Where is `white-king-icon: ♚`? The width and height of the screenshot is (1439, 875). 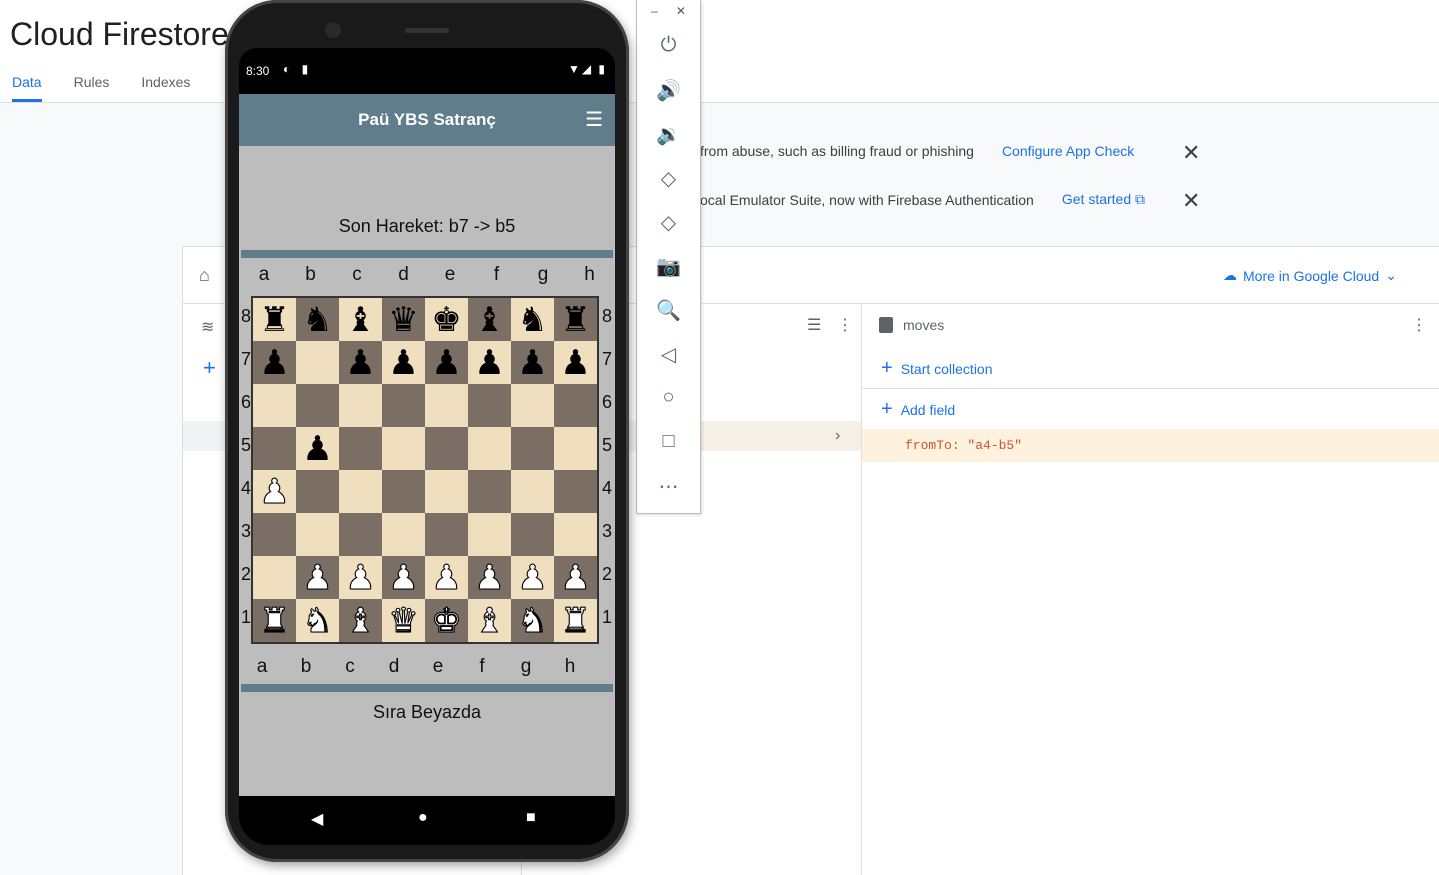
white-king-icon: ♚ is located at coordinates (447, 620).